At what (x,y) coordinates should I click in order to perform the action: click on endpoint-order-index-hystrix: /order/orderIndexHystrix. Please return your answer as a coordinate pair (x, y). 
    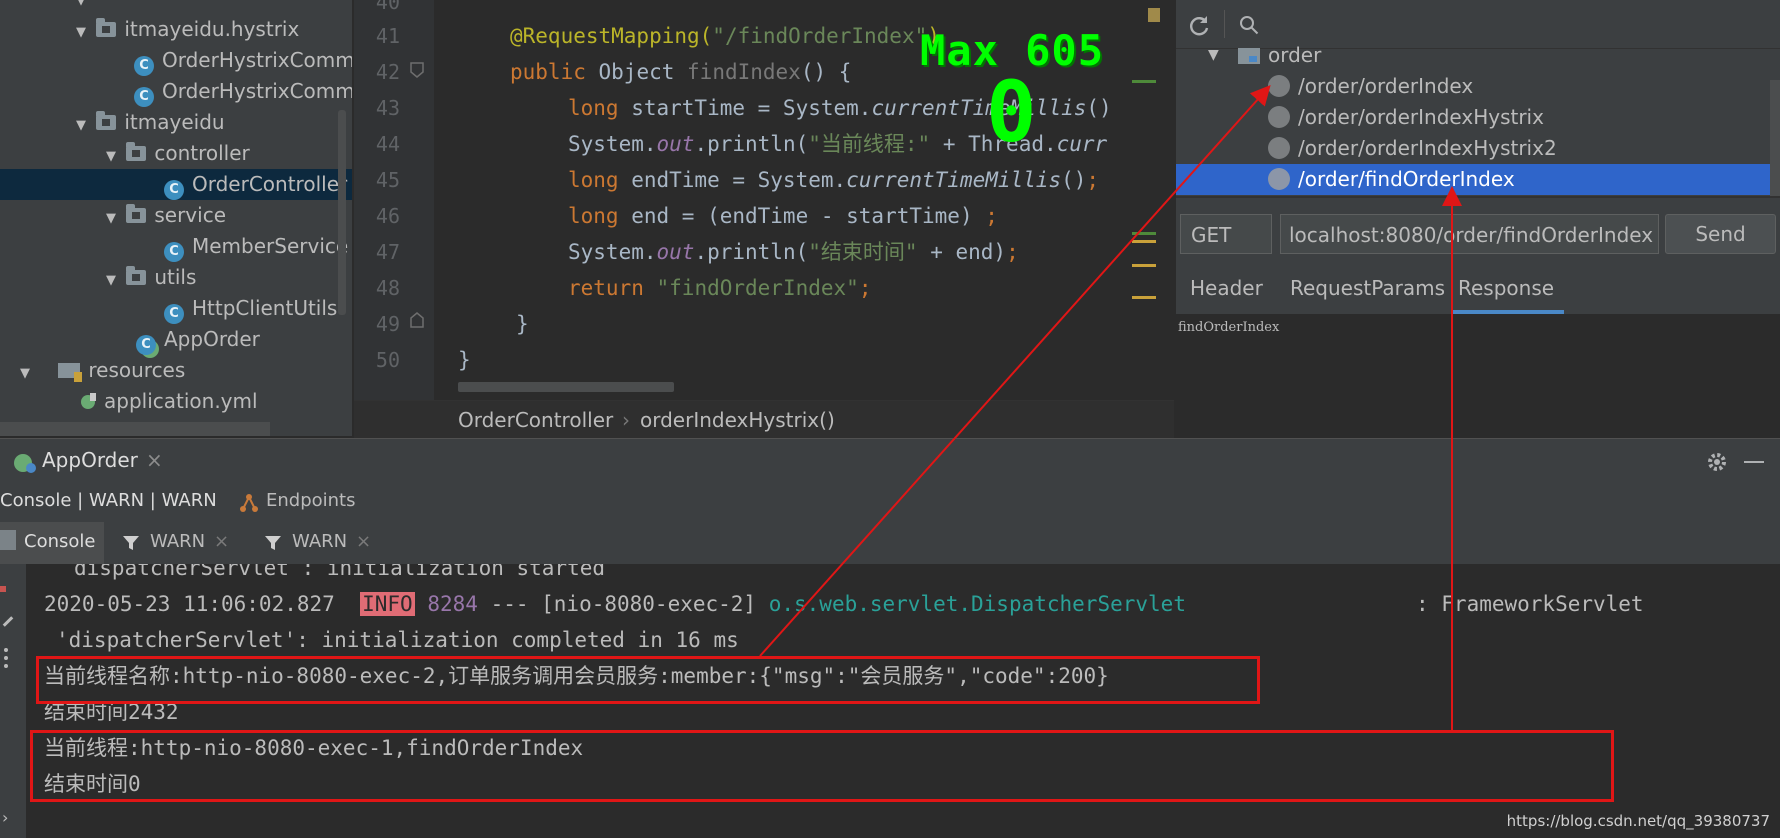
    Looking at the image, I should click on (1478, 117).